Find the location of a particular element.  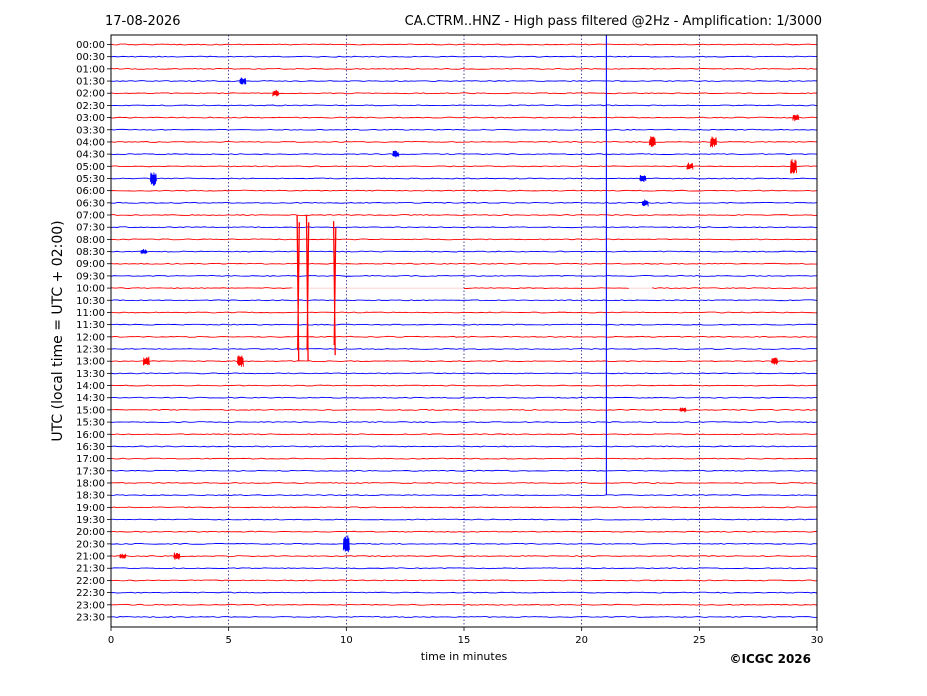

y-tick-label: 00:30 is located at coordinates (90, 57).